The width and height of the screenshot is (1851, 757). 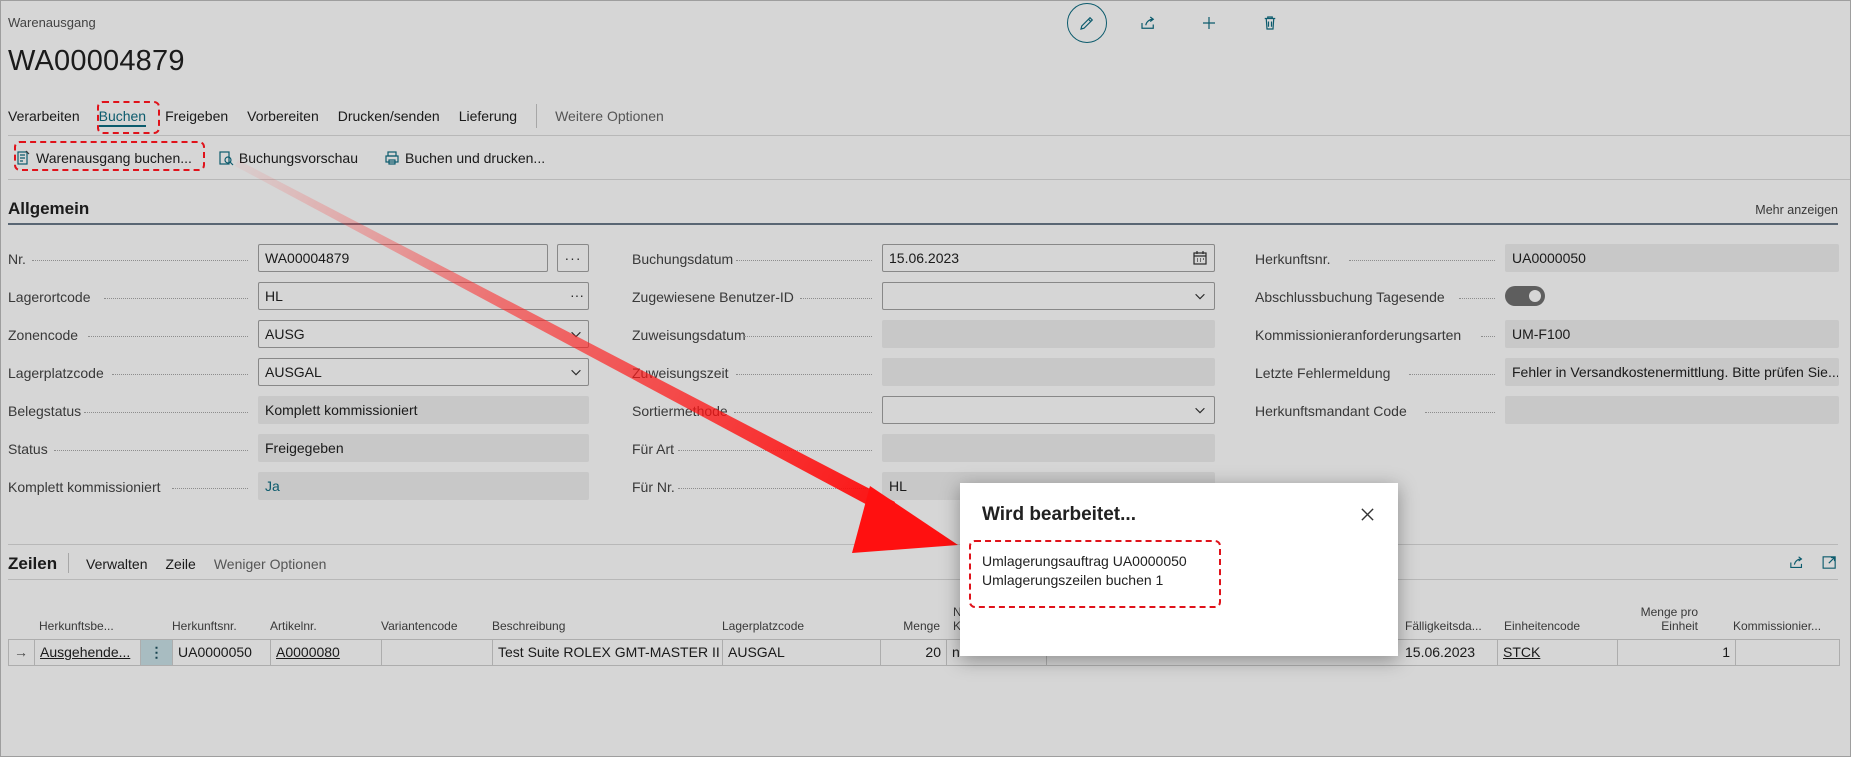 I want to click on field-label: Buchungsdatum, so click(x=683, y=259).